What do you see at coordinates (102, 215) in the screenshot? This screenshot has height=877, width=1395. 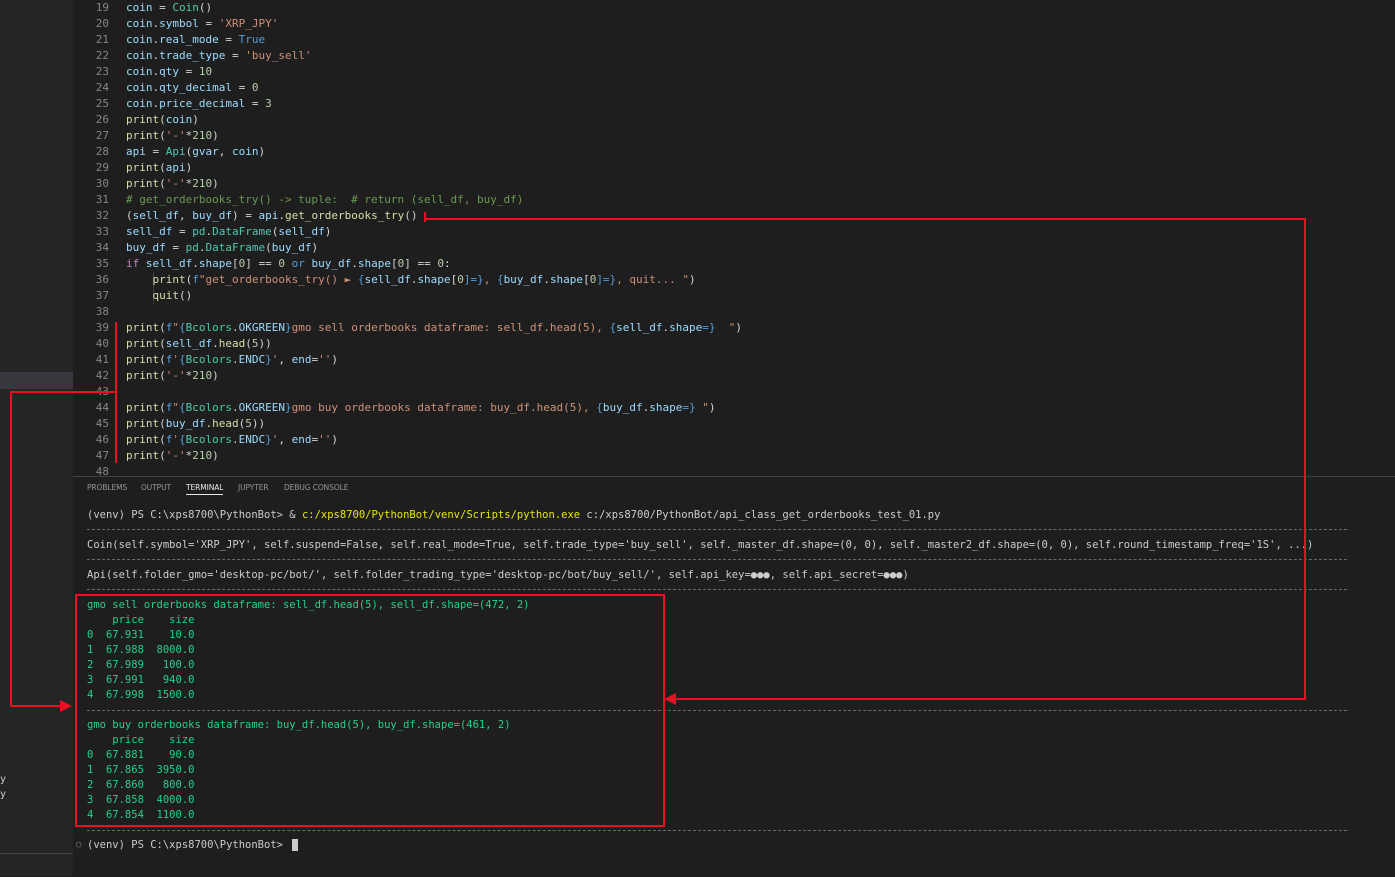 I see `line-number: 32` at bounding box center [102, 215].